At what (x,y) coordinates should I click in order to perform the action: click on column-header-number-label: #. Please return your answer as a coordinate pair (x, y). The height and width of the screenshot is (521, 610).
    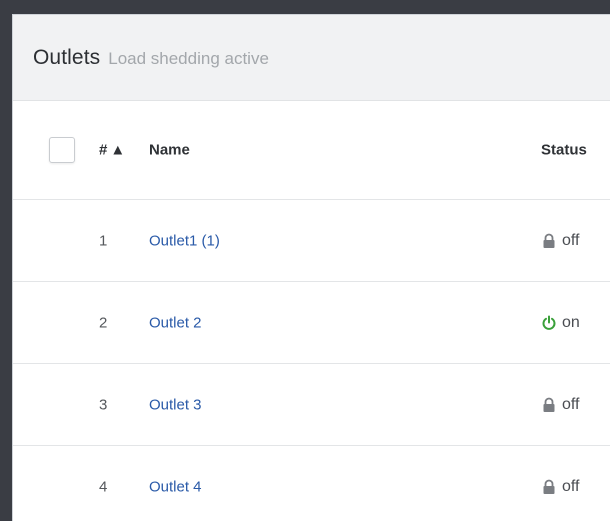
    Looking at the image, I should click on (103, 150).